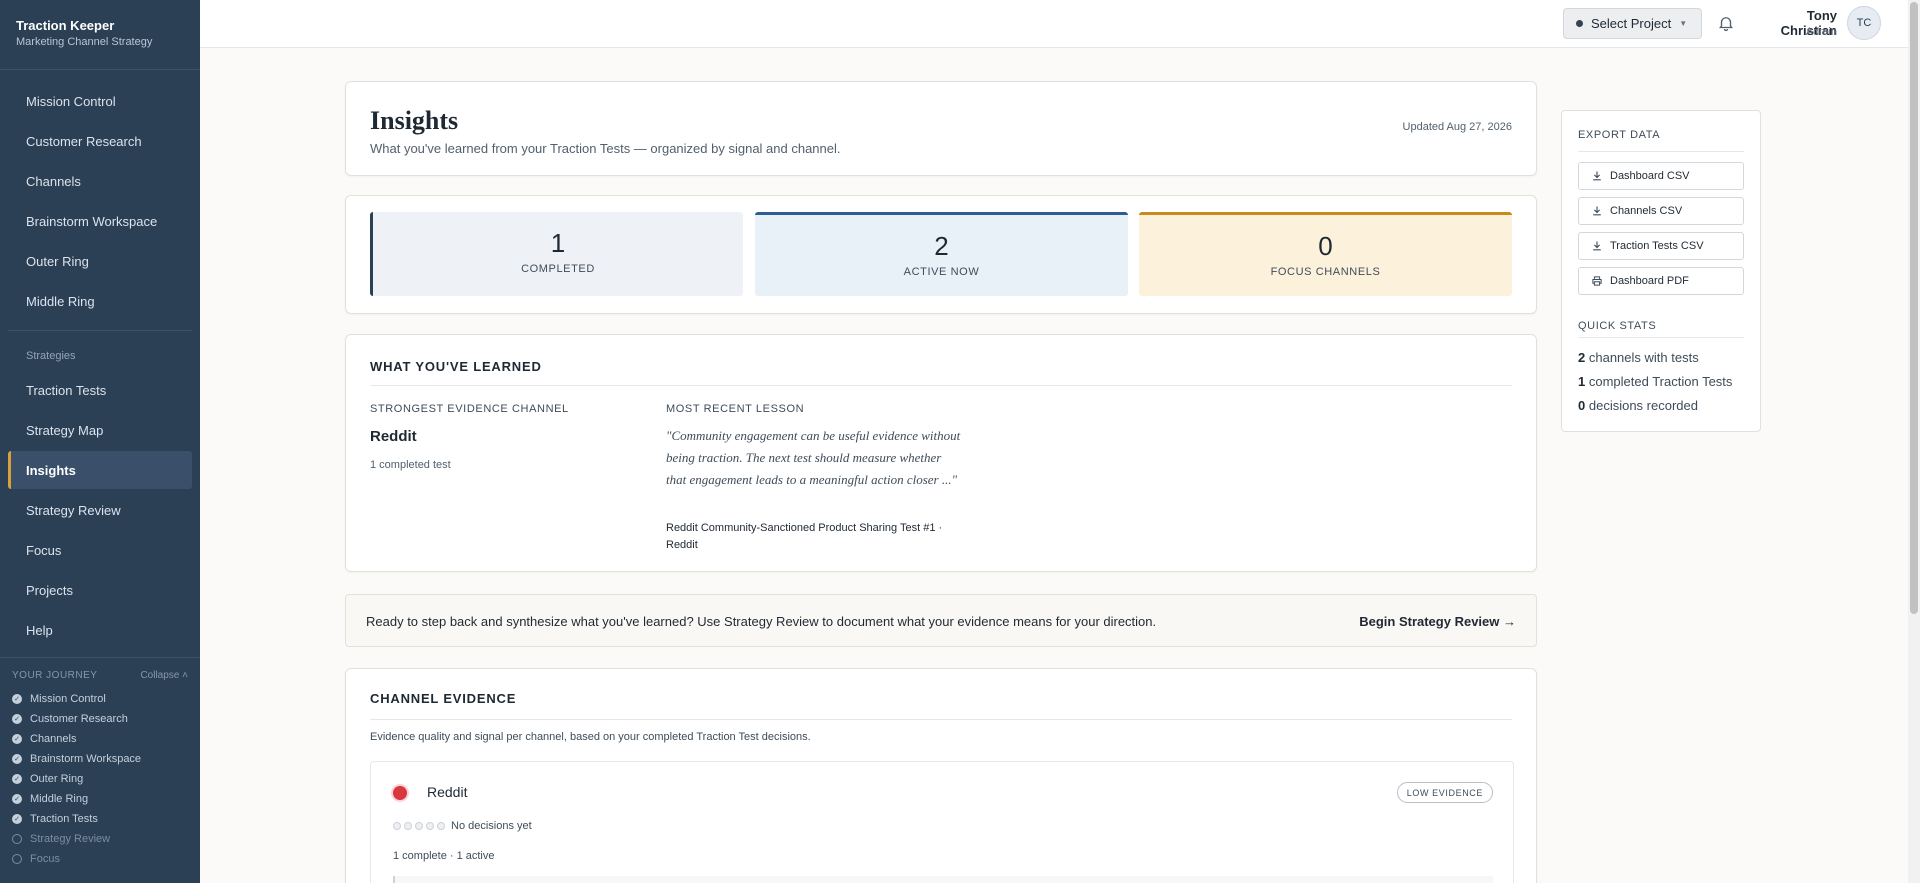 The height and width of the screenshot is (883, 1920). What do you see at coordinates (100, 699) in the screenshot?
I see `journey-item: ✓ Mission Control` at bounding box center [100, 699].